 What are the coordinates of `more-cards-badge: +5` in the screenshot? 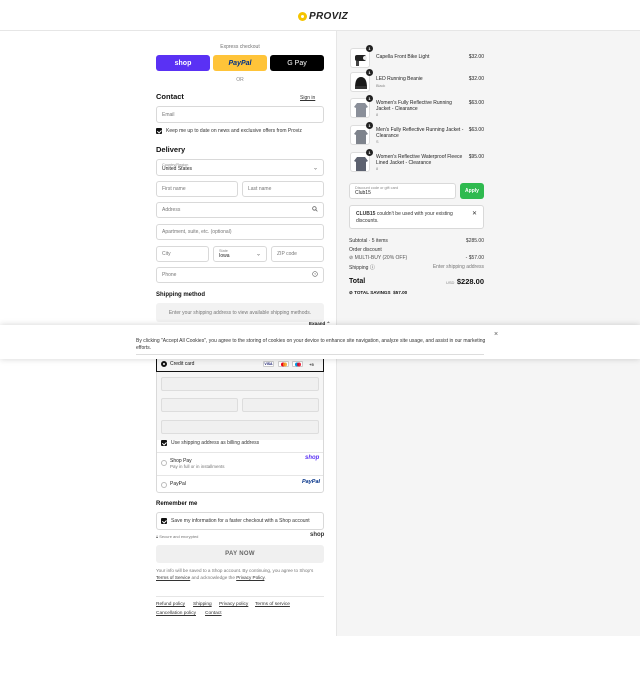 It's located at (311, 364).